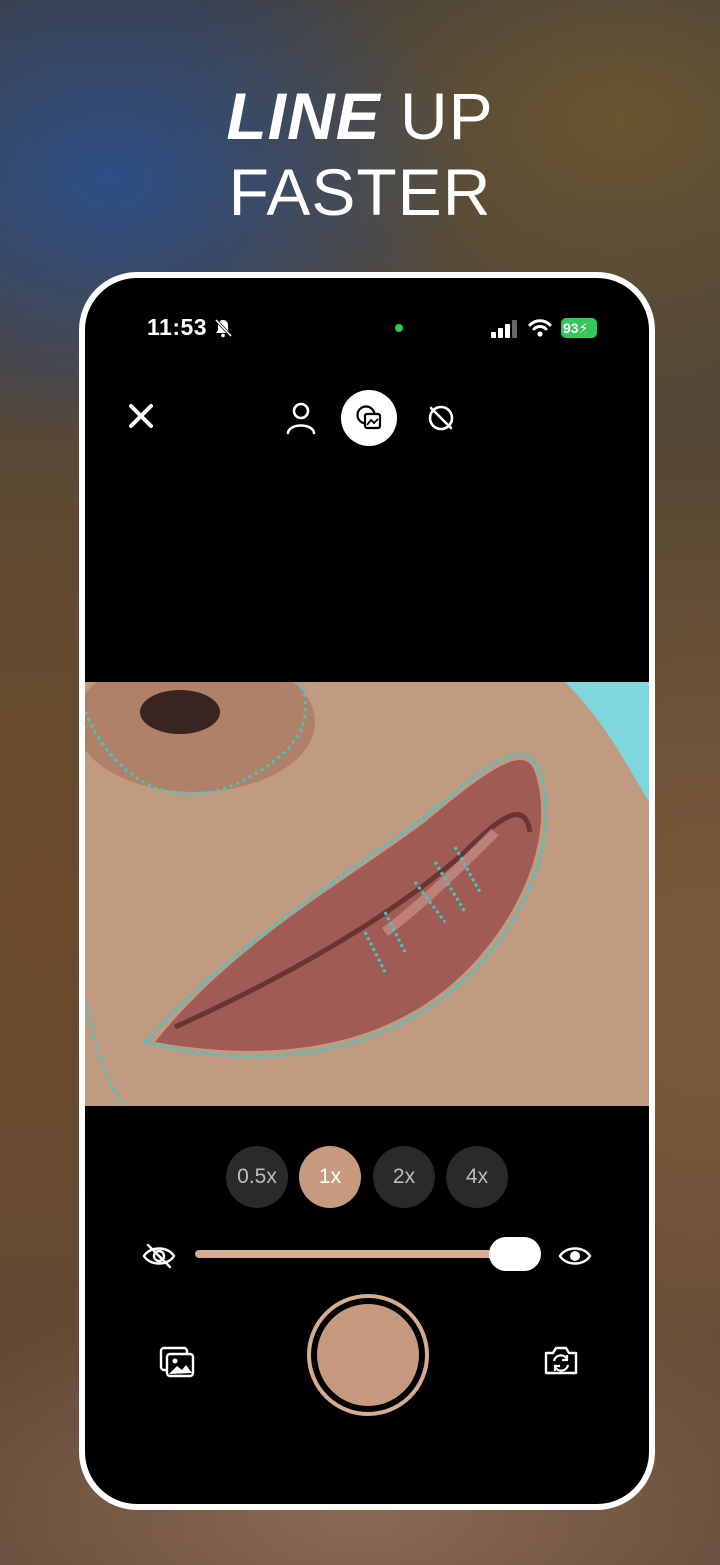  I want to click on battery-level: 93, so click(571, 328).